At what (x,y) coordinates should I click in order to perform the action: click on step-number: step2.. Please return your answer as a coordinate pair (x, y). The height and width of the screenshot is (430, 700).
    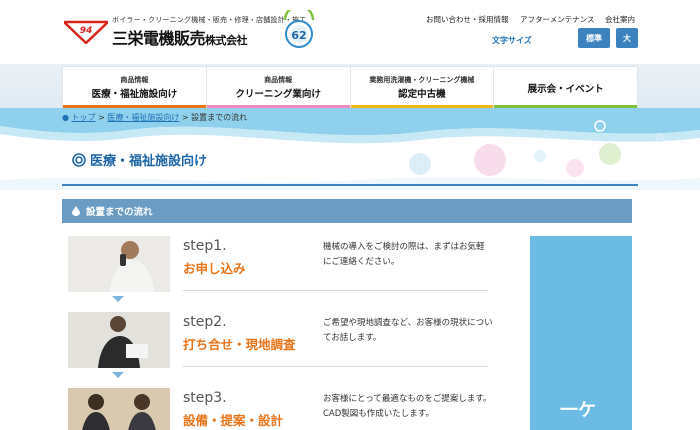
    Looking at the image, I should click on (205, 322).